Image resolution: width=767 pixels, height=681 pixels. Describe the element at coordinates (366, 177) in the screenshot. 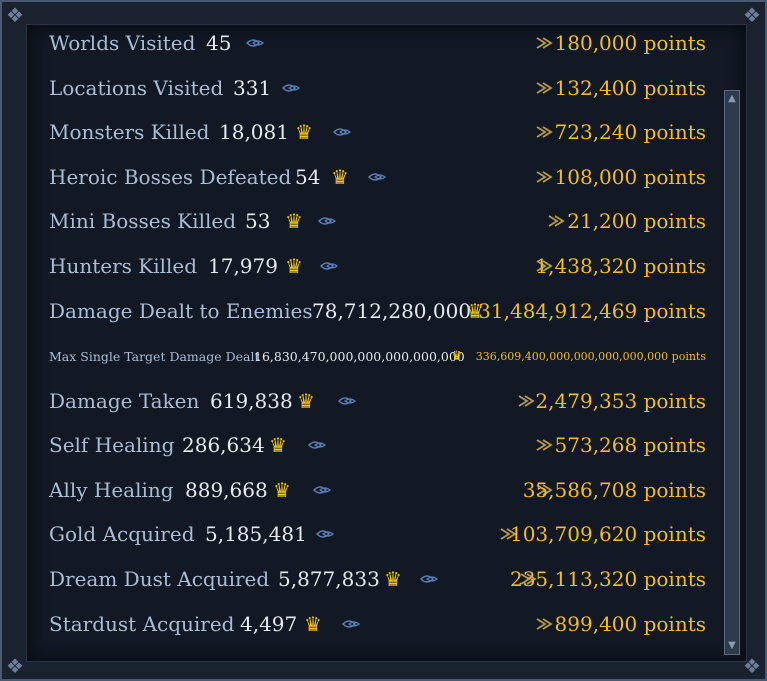

I see `stat-row: Heroic Bosses Defeated 54 ♛ 108,000 points` at that location.